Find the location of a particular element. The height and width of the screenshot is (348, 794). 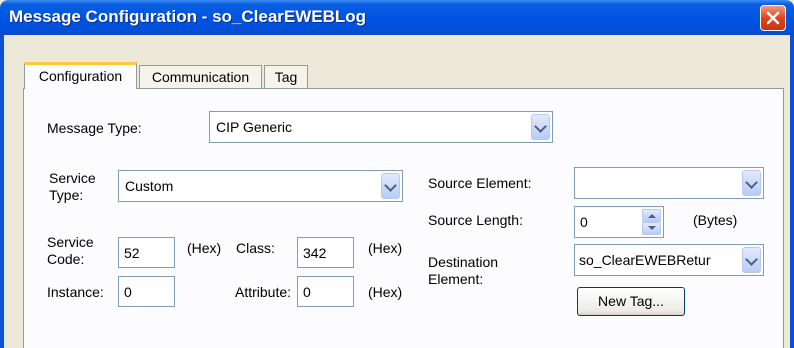

instance-input: 0 is located at coordinates (146, 291).